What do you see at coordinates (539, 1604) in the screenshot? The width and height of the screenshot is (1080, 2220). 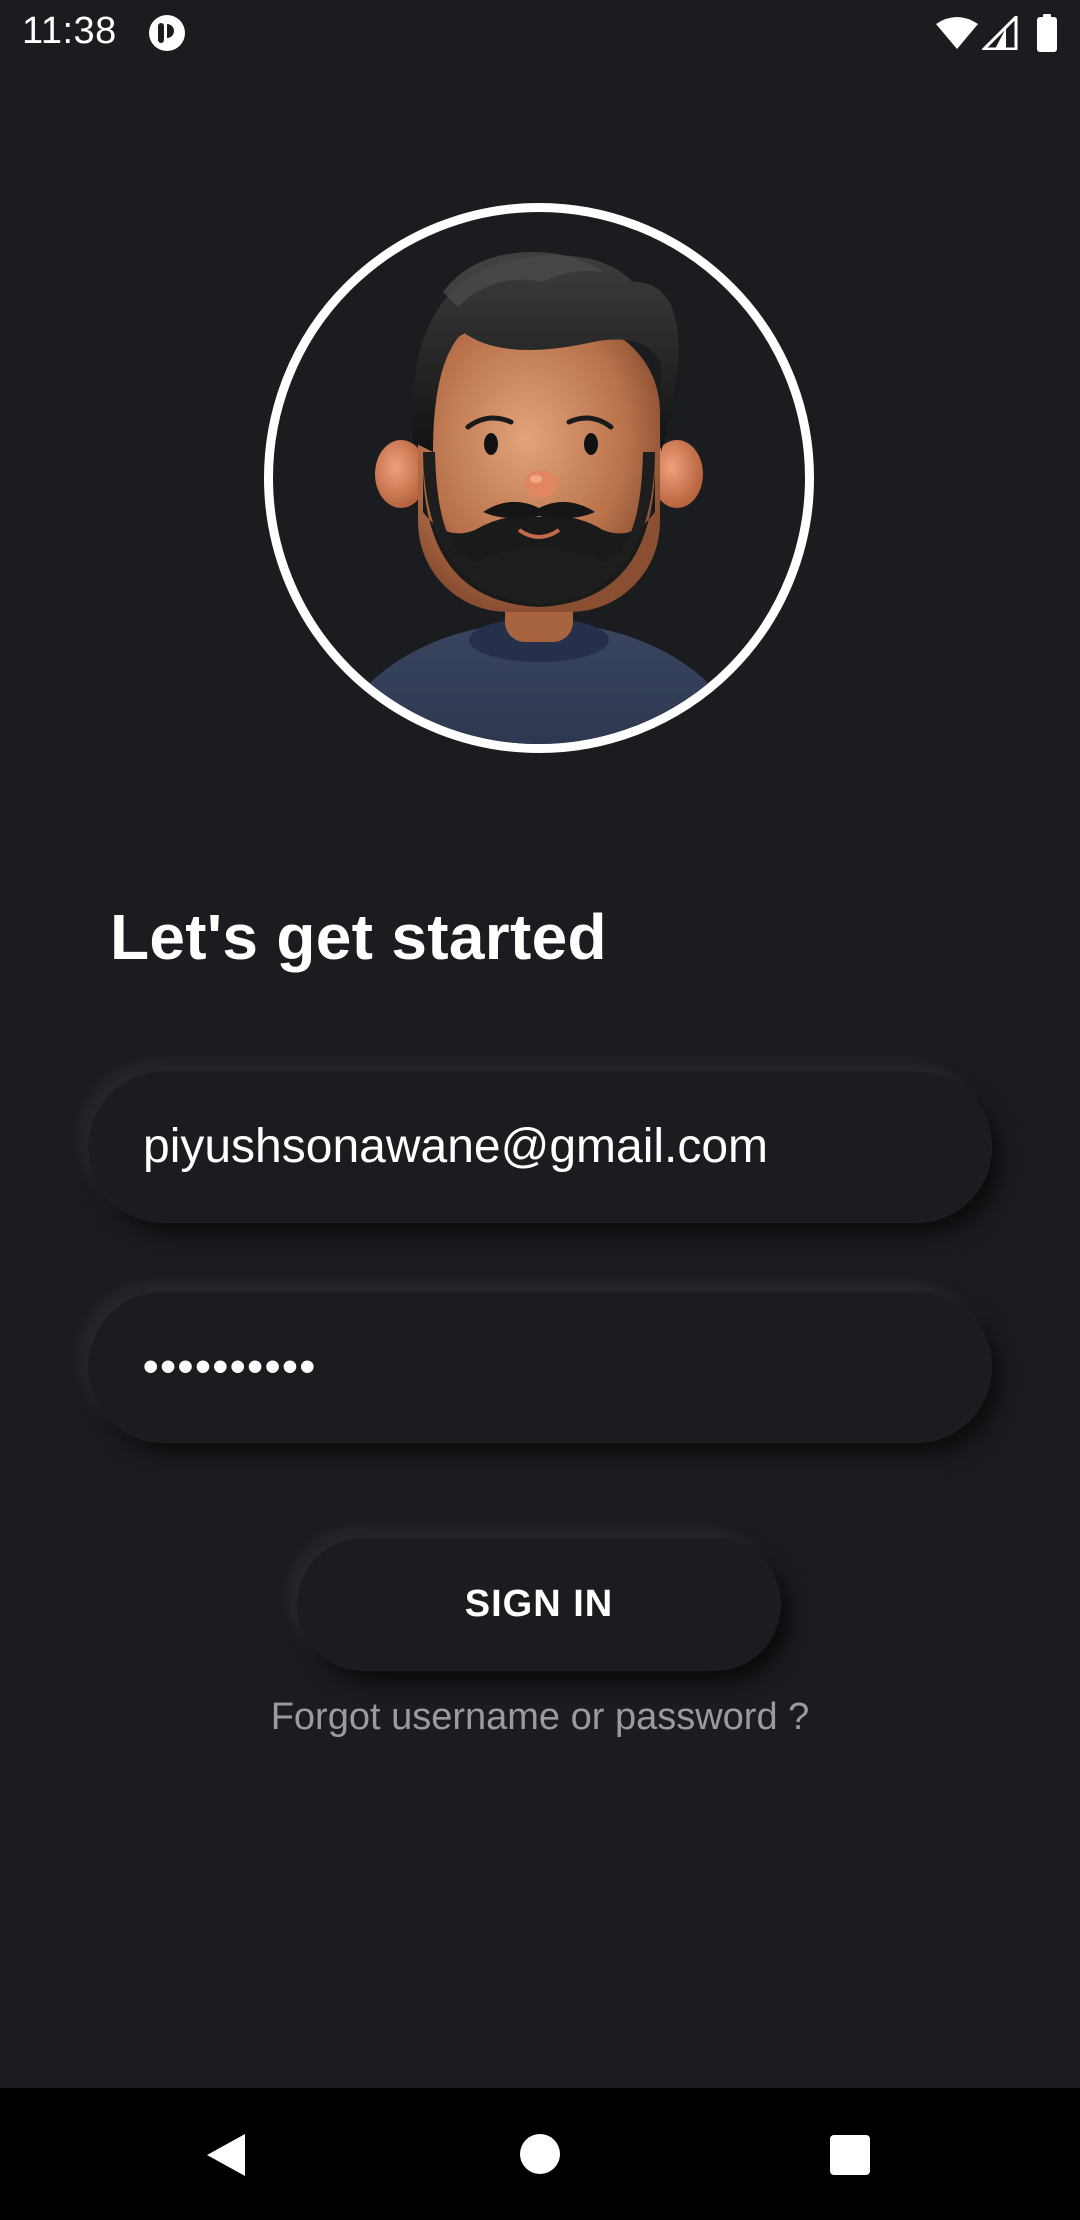 I see `sign-in-button: SIGN IN` at bounding box center [539, 1604].